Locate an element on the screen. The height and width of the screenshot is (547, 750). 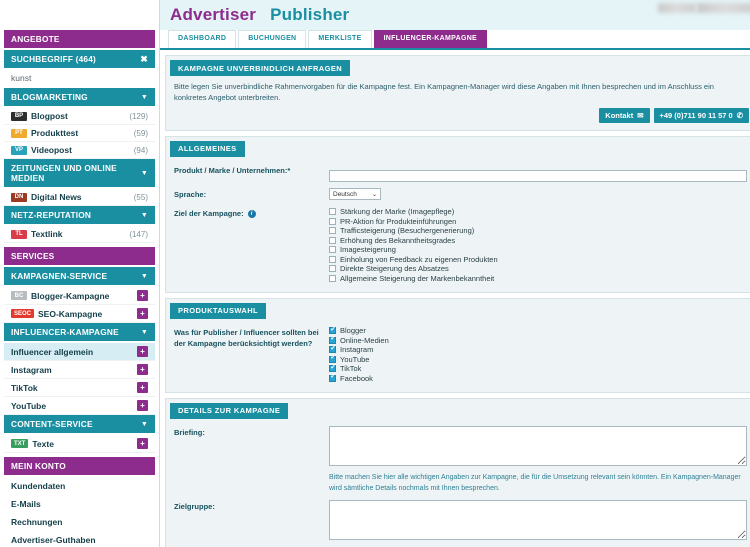
sidebar-item-digital-news: DN Digital News (55) is located at coordinates (79, 197).